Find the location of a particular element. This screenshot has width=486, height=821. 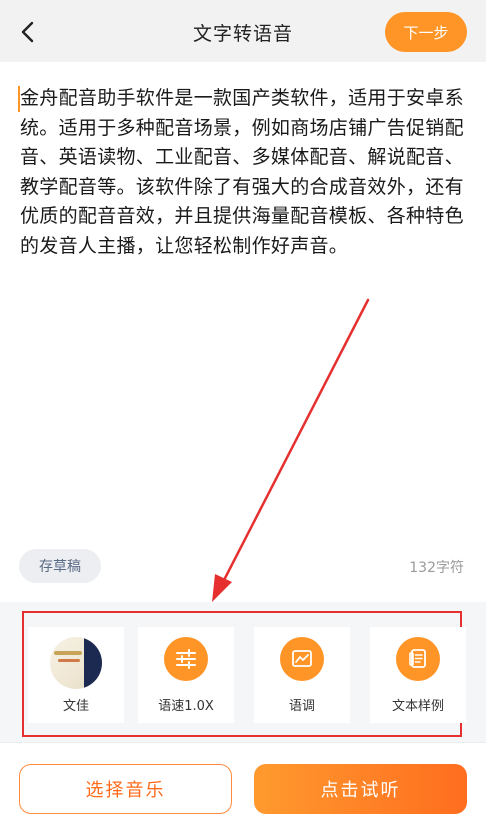

divider is located at coordinates (243, 742).